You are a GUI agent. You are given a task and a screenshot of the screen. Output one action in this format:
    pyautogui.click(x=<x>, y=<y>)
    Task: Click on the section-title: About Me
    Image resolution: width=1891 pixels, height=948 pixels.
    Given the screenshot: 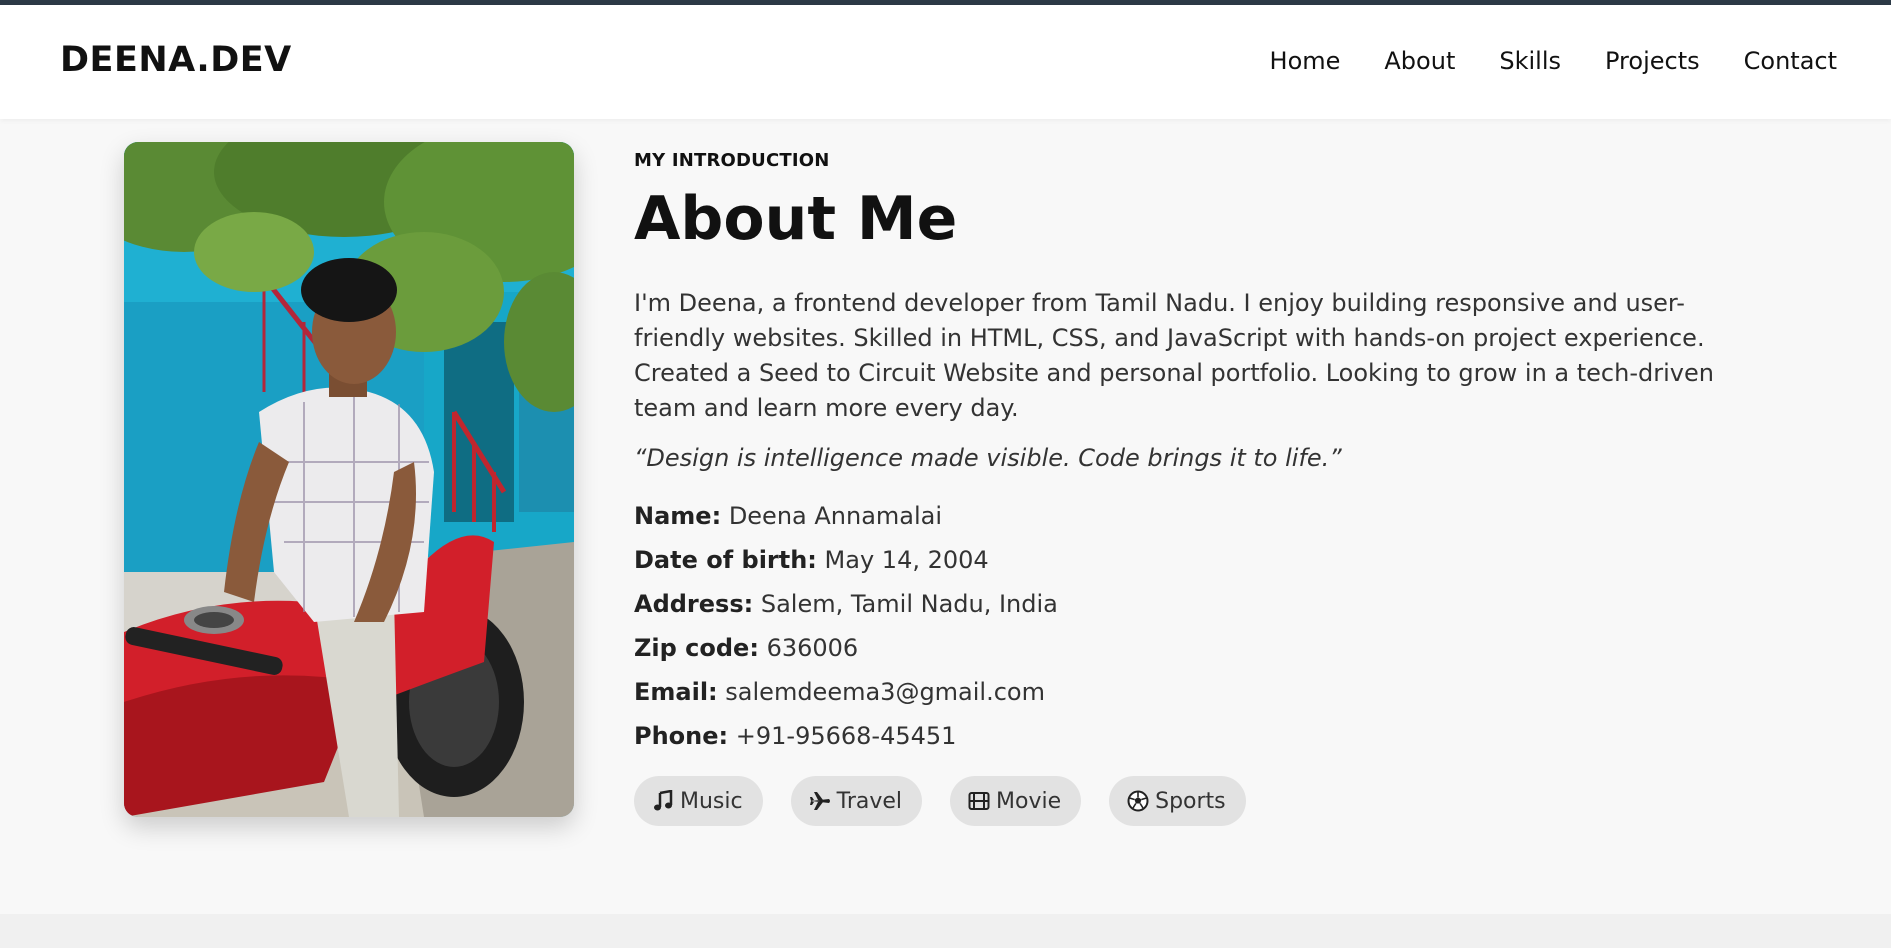 What is the action you would take?
    pyautogui.click(x=796, y=219)
    